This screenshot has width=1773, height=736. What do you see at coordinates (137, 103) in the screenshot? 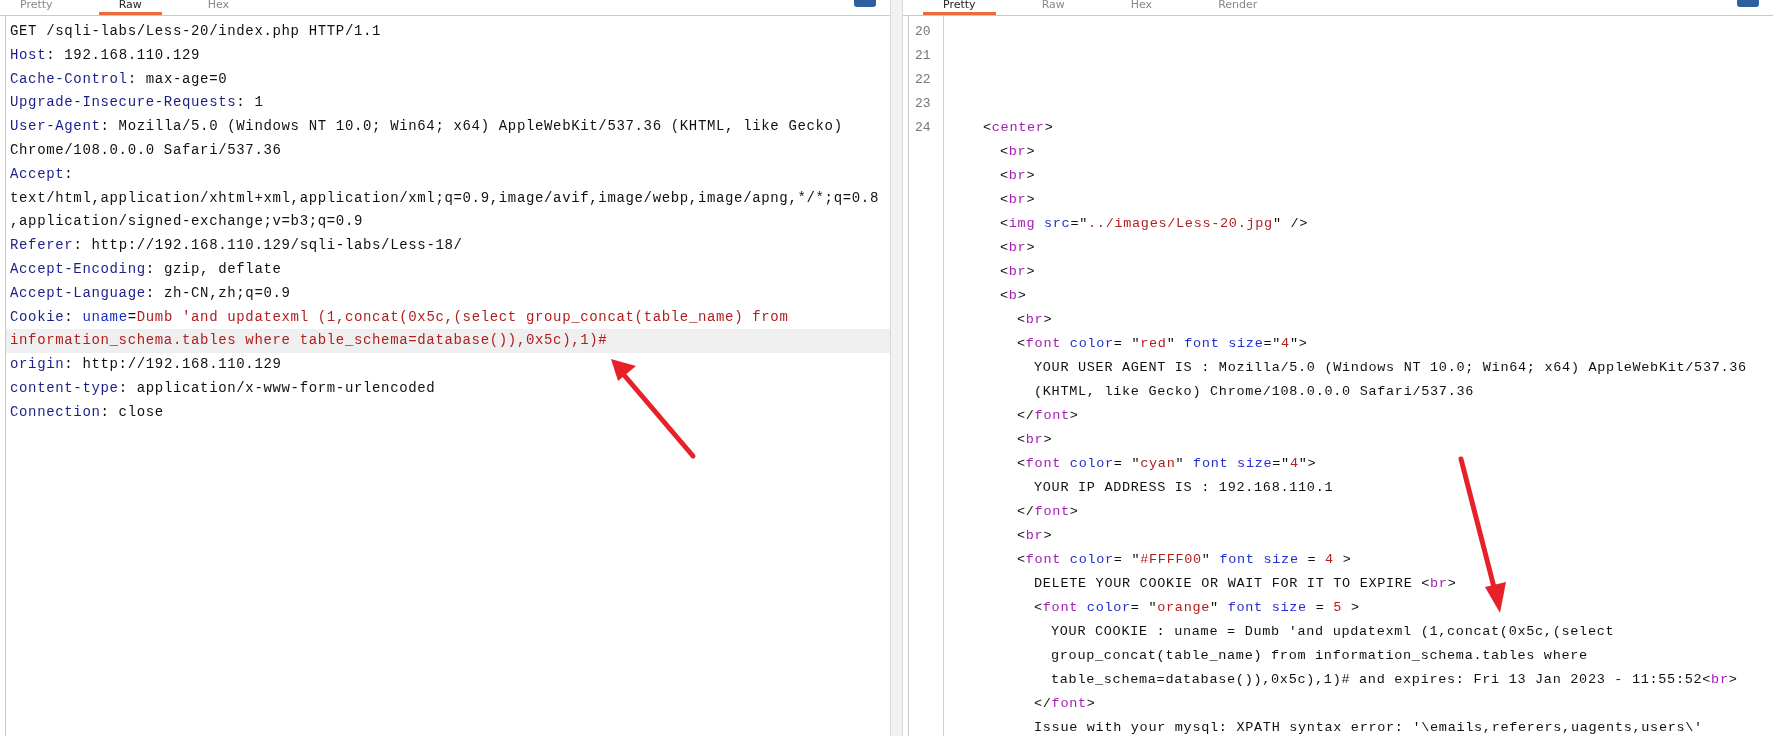
I see `request-line: Upgrade-Insecure-Requests: 1` at bounding box center [137, 103].